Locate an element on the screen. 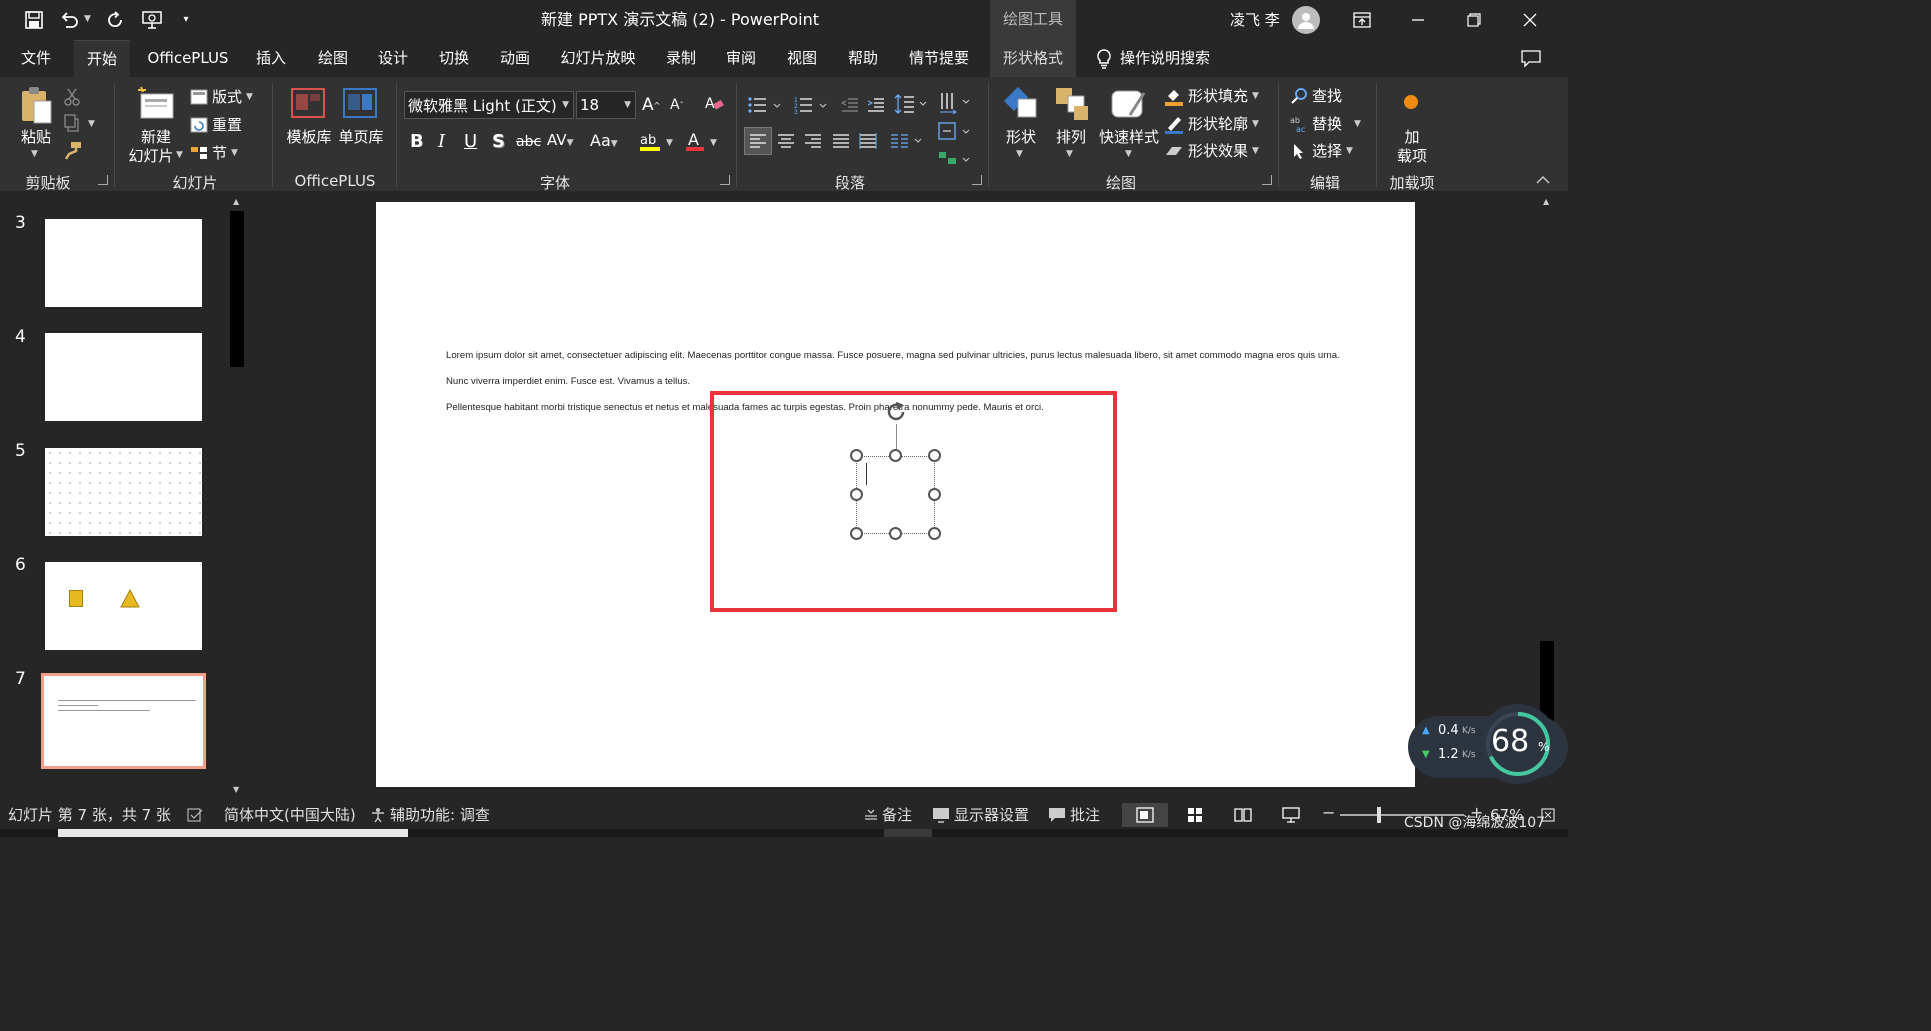 The height and width of the screenshot is (1031, 1931). language-status: 简体中文(中国大陆) is located at coordinates (290, 815).